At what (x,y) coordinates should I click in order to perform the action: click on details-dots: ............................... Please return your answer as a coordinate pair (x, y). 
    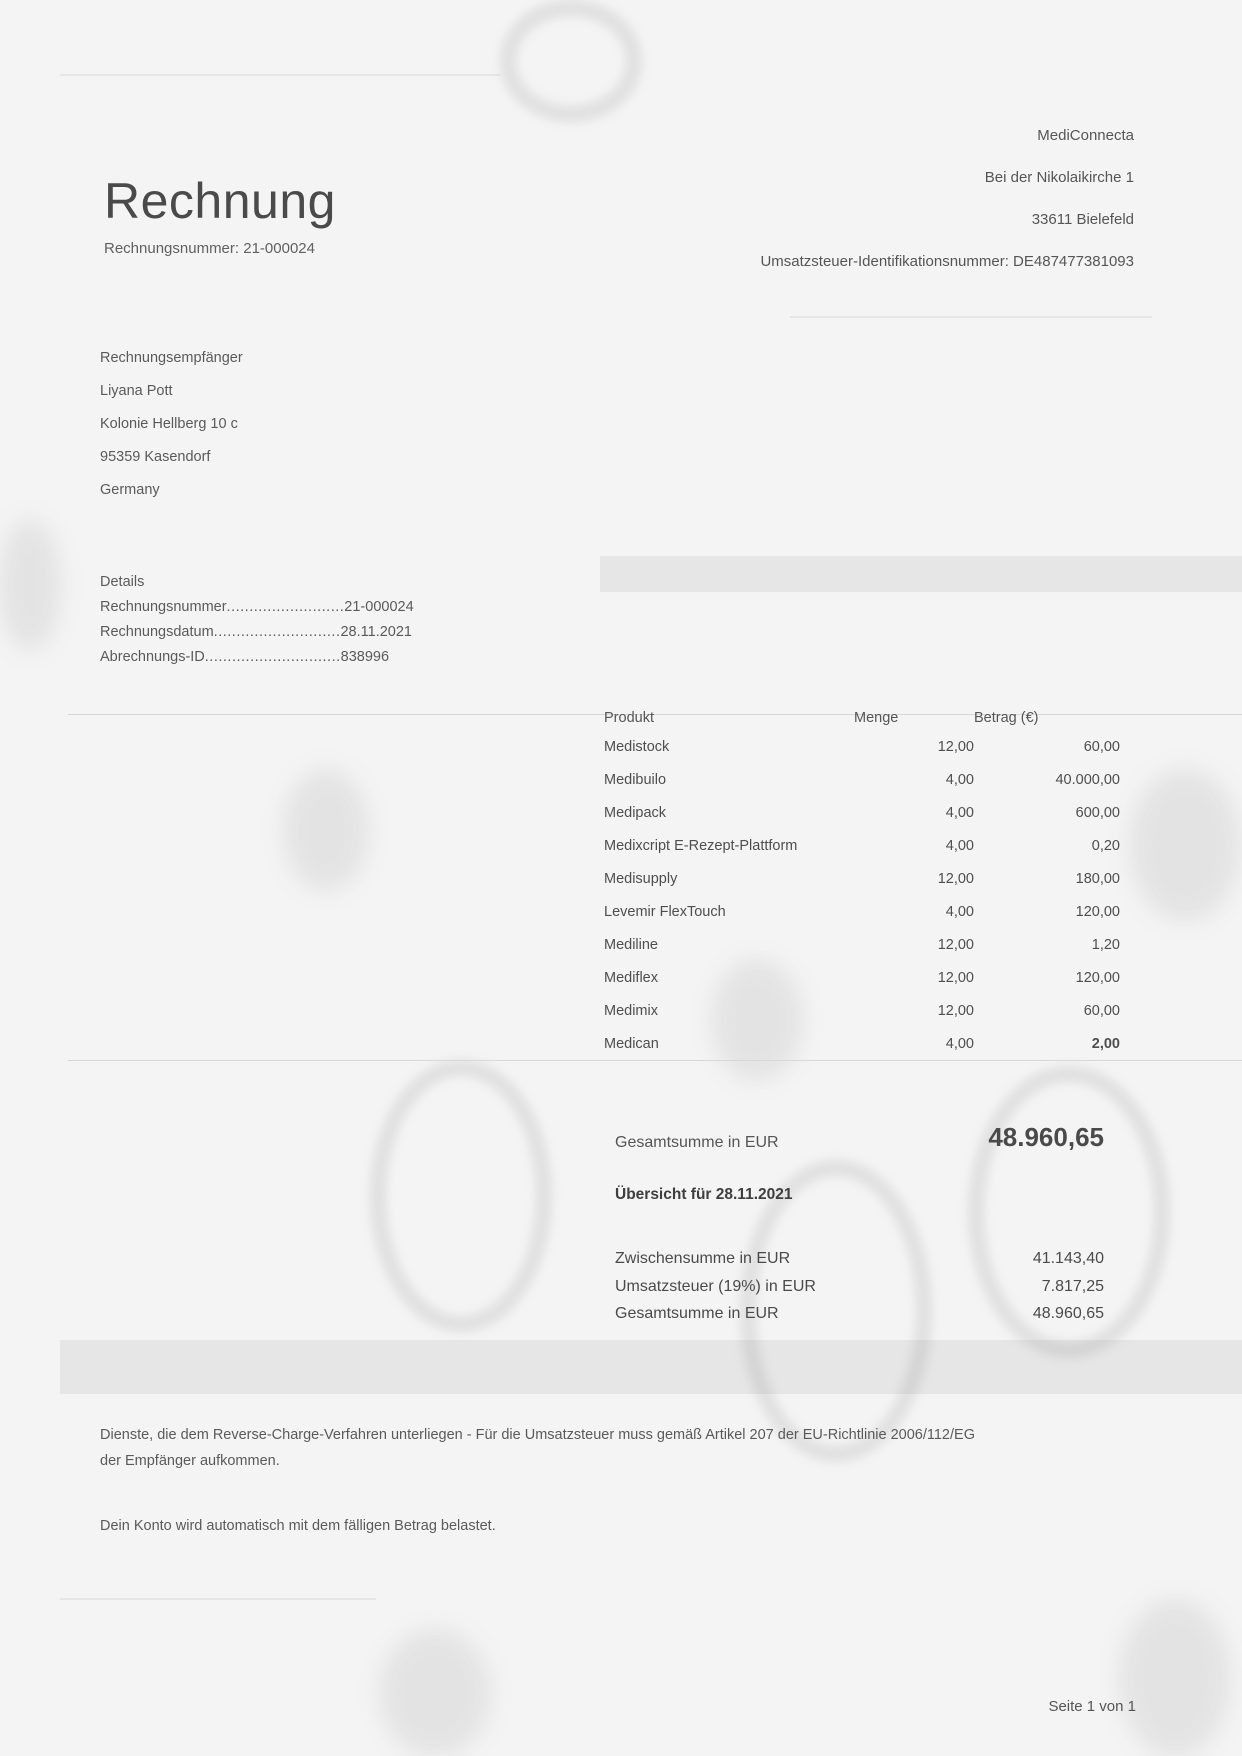
    Looking at the image, I should click on (272, 657).